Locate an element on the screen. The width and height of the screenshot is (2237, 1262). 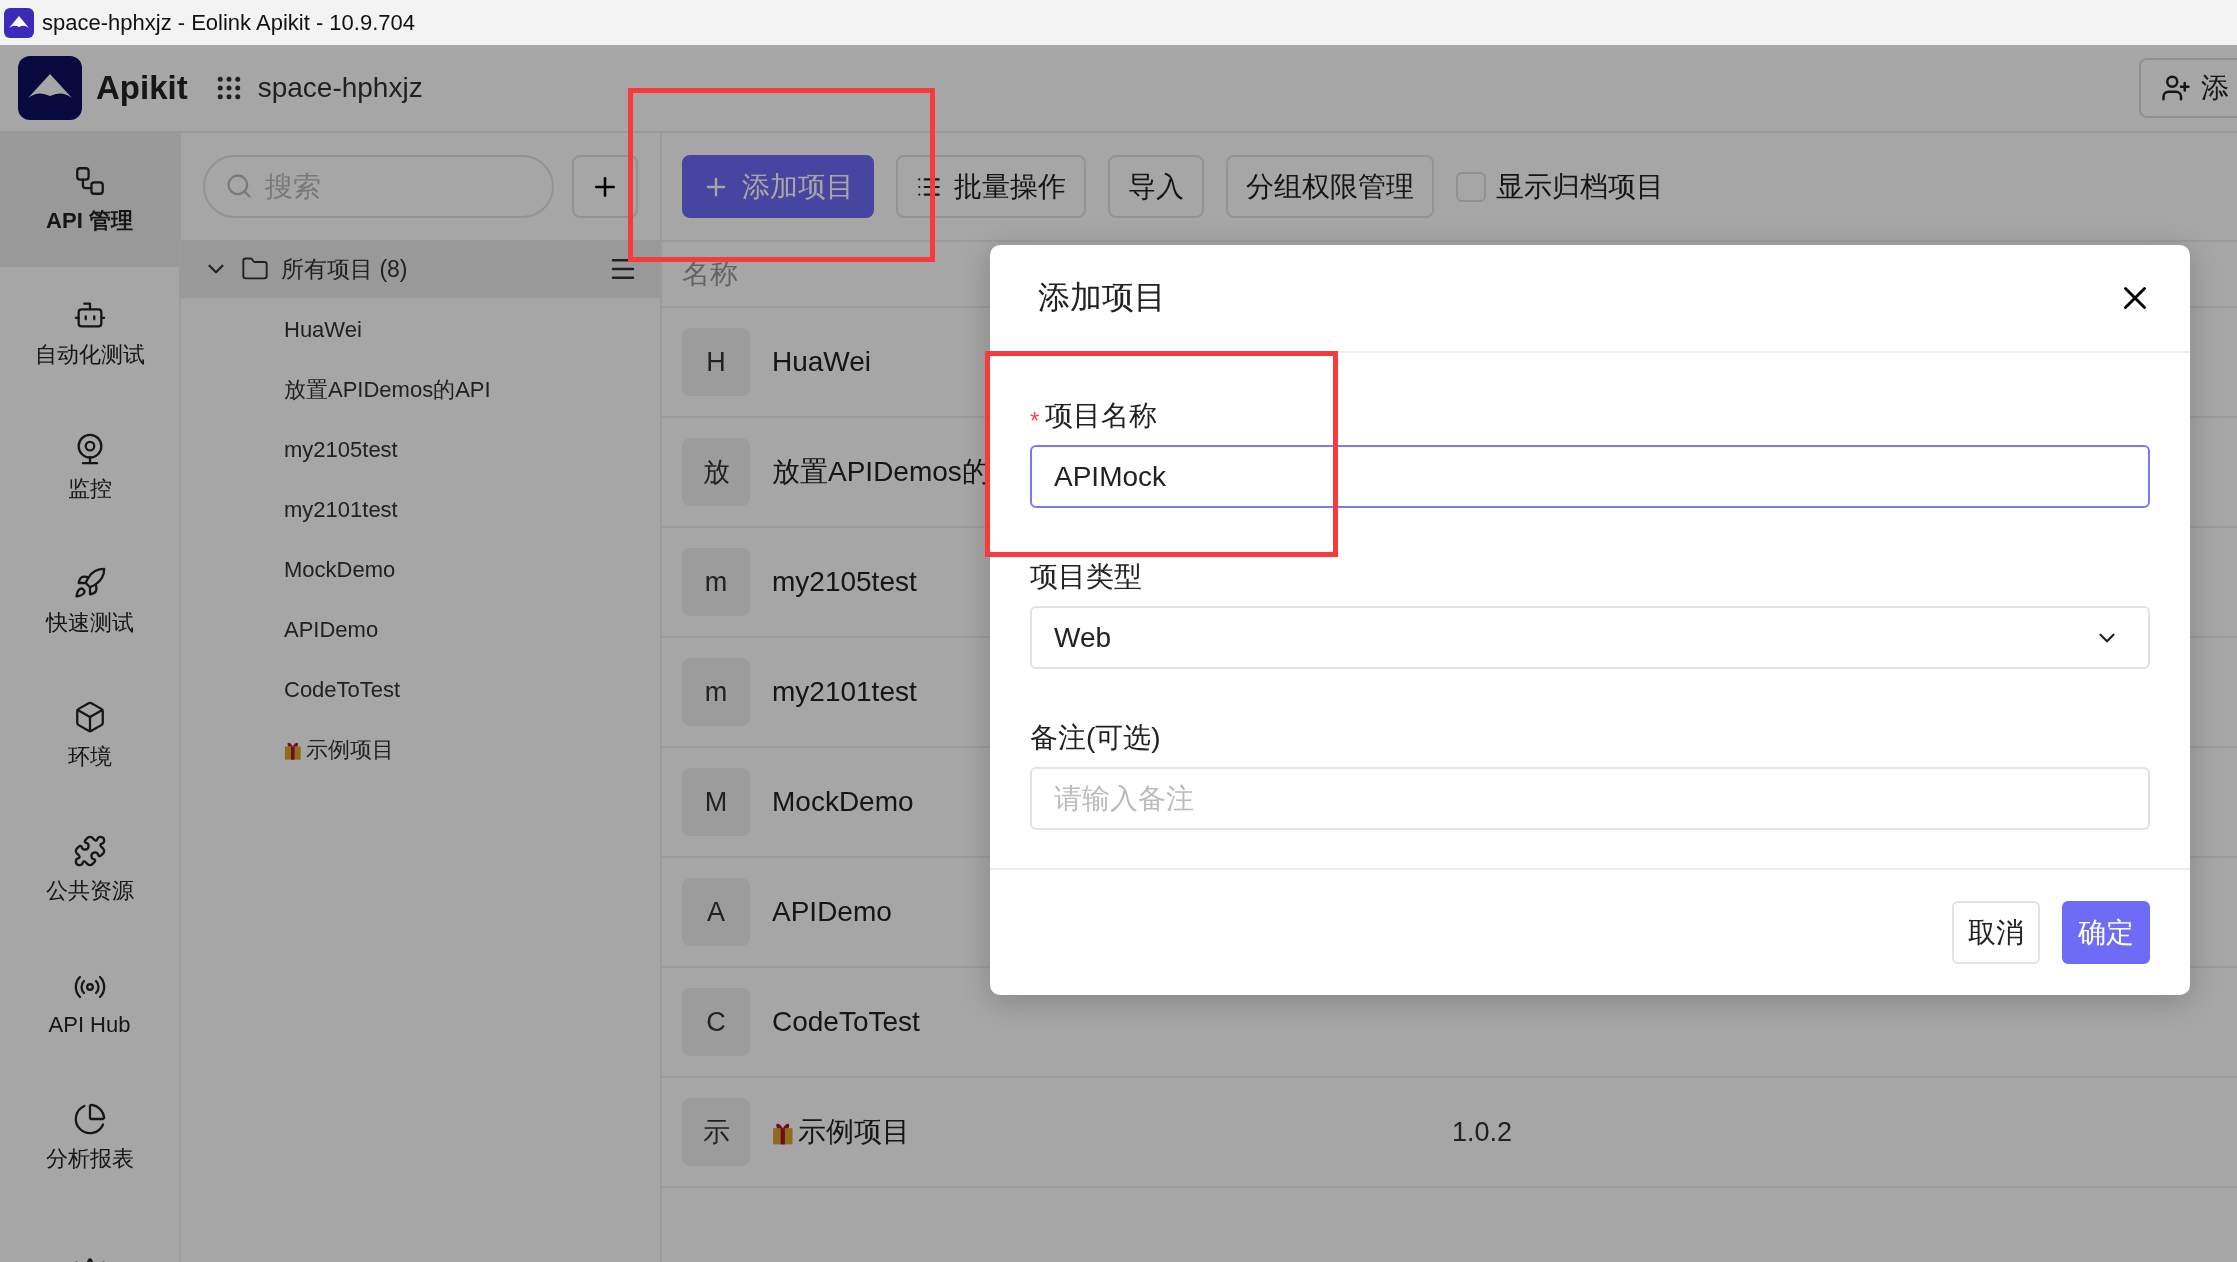
confirm-button: 确定 is located at coordinates (2106, 932).